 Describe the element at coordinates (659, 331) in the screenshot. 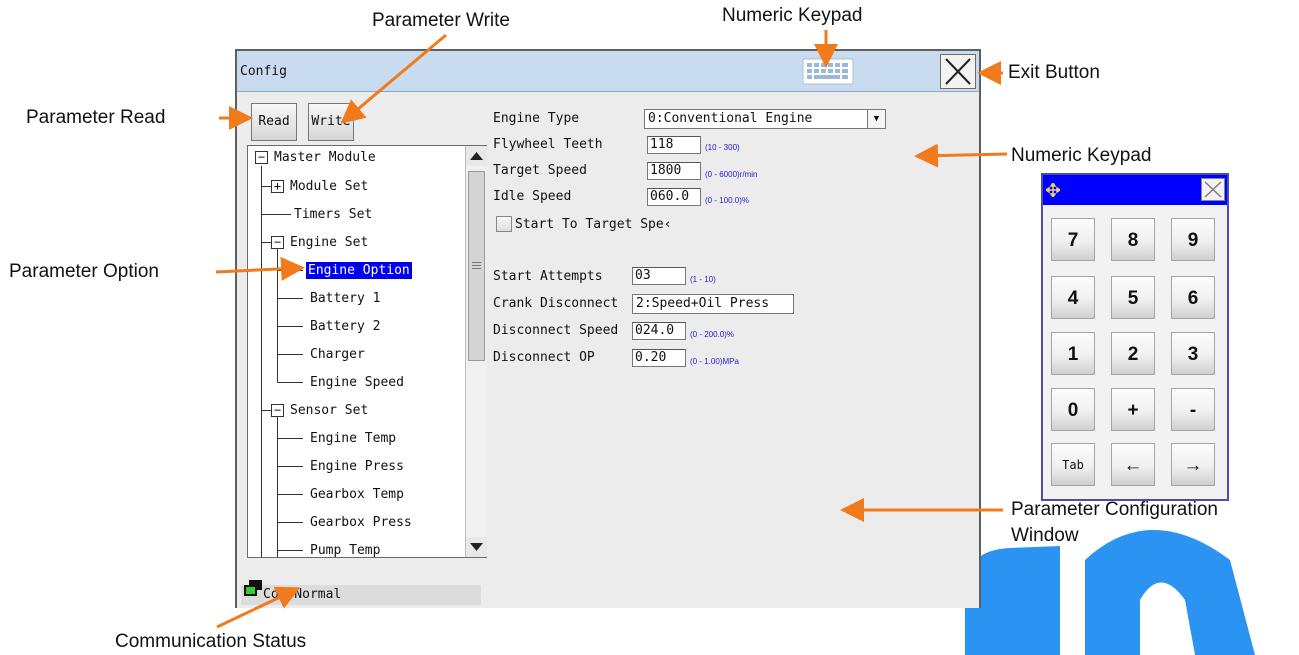

I see `disconnect-speed-input: 024.0` at that location.